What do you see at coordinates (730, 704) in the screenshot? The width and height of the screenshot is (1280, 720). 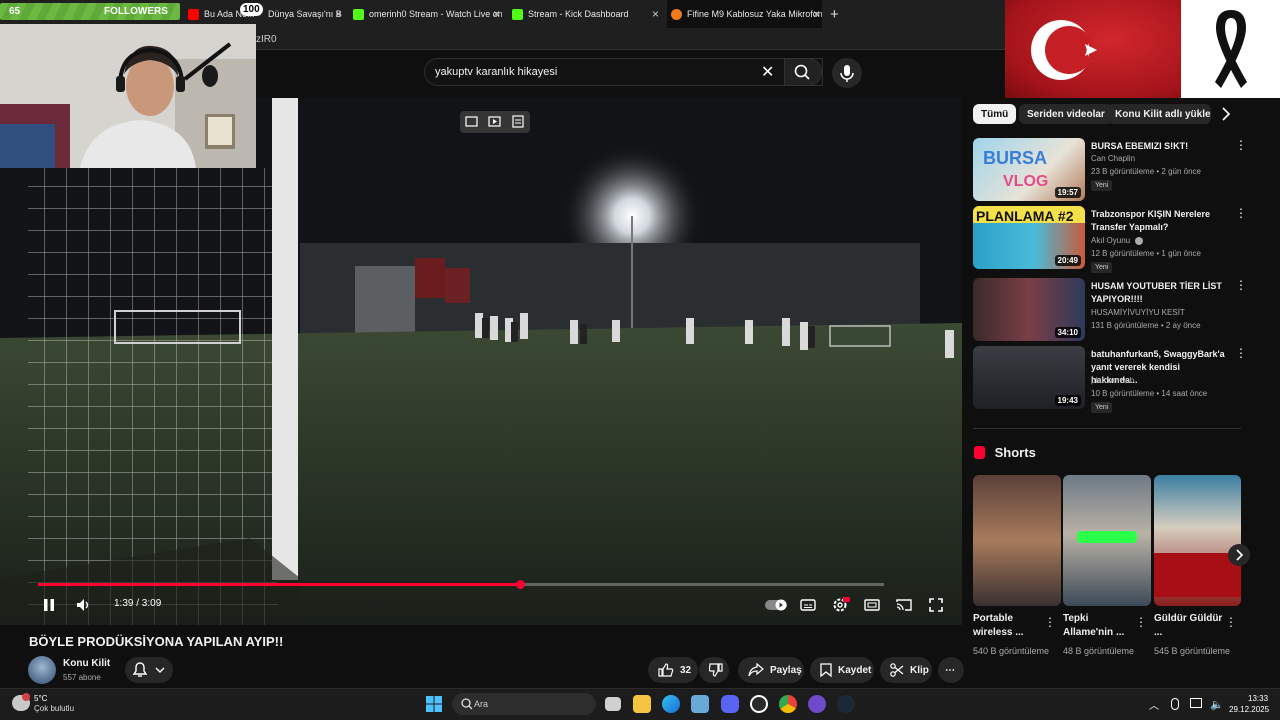 I see `discord-icon` at bounding box center [730, 704].